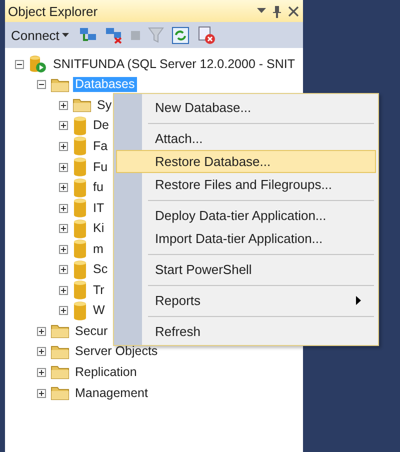 The width and height of the screenshot is (400, 452). I want to click on pin-icon, so click(277, 11).